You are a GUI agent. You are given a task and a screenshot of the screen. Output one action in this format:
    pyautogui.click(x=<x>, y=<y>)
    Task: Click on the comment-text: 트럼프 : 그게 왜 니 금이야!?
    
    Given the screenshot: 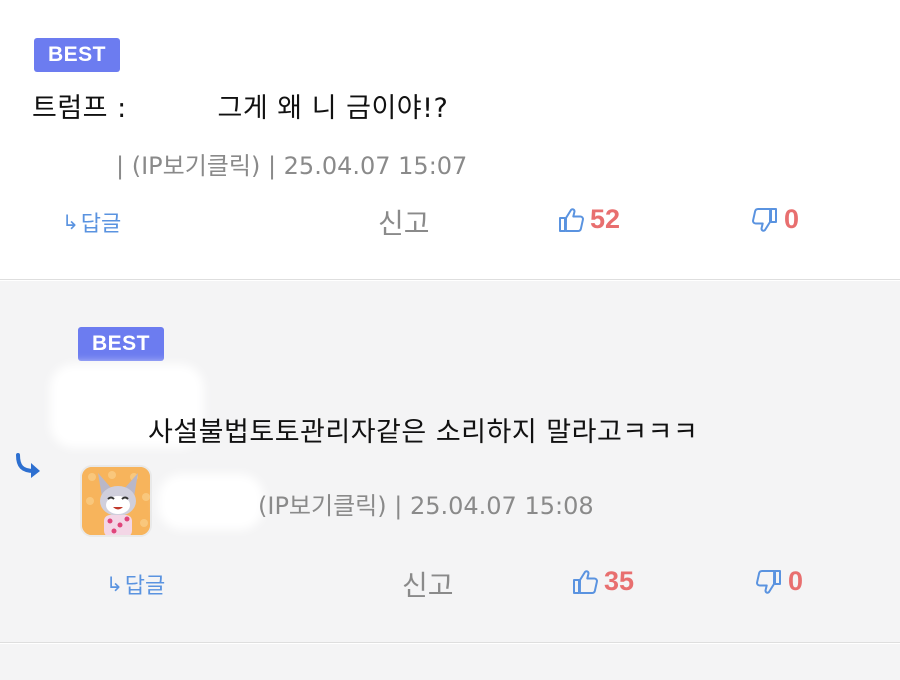 What is the action you would take?
    pyautogui.click(x=240, y=108)
    